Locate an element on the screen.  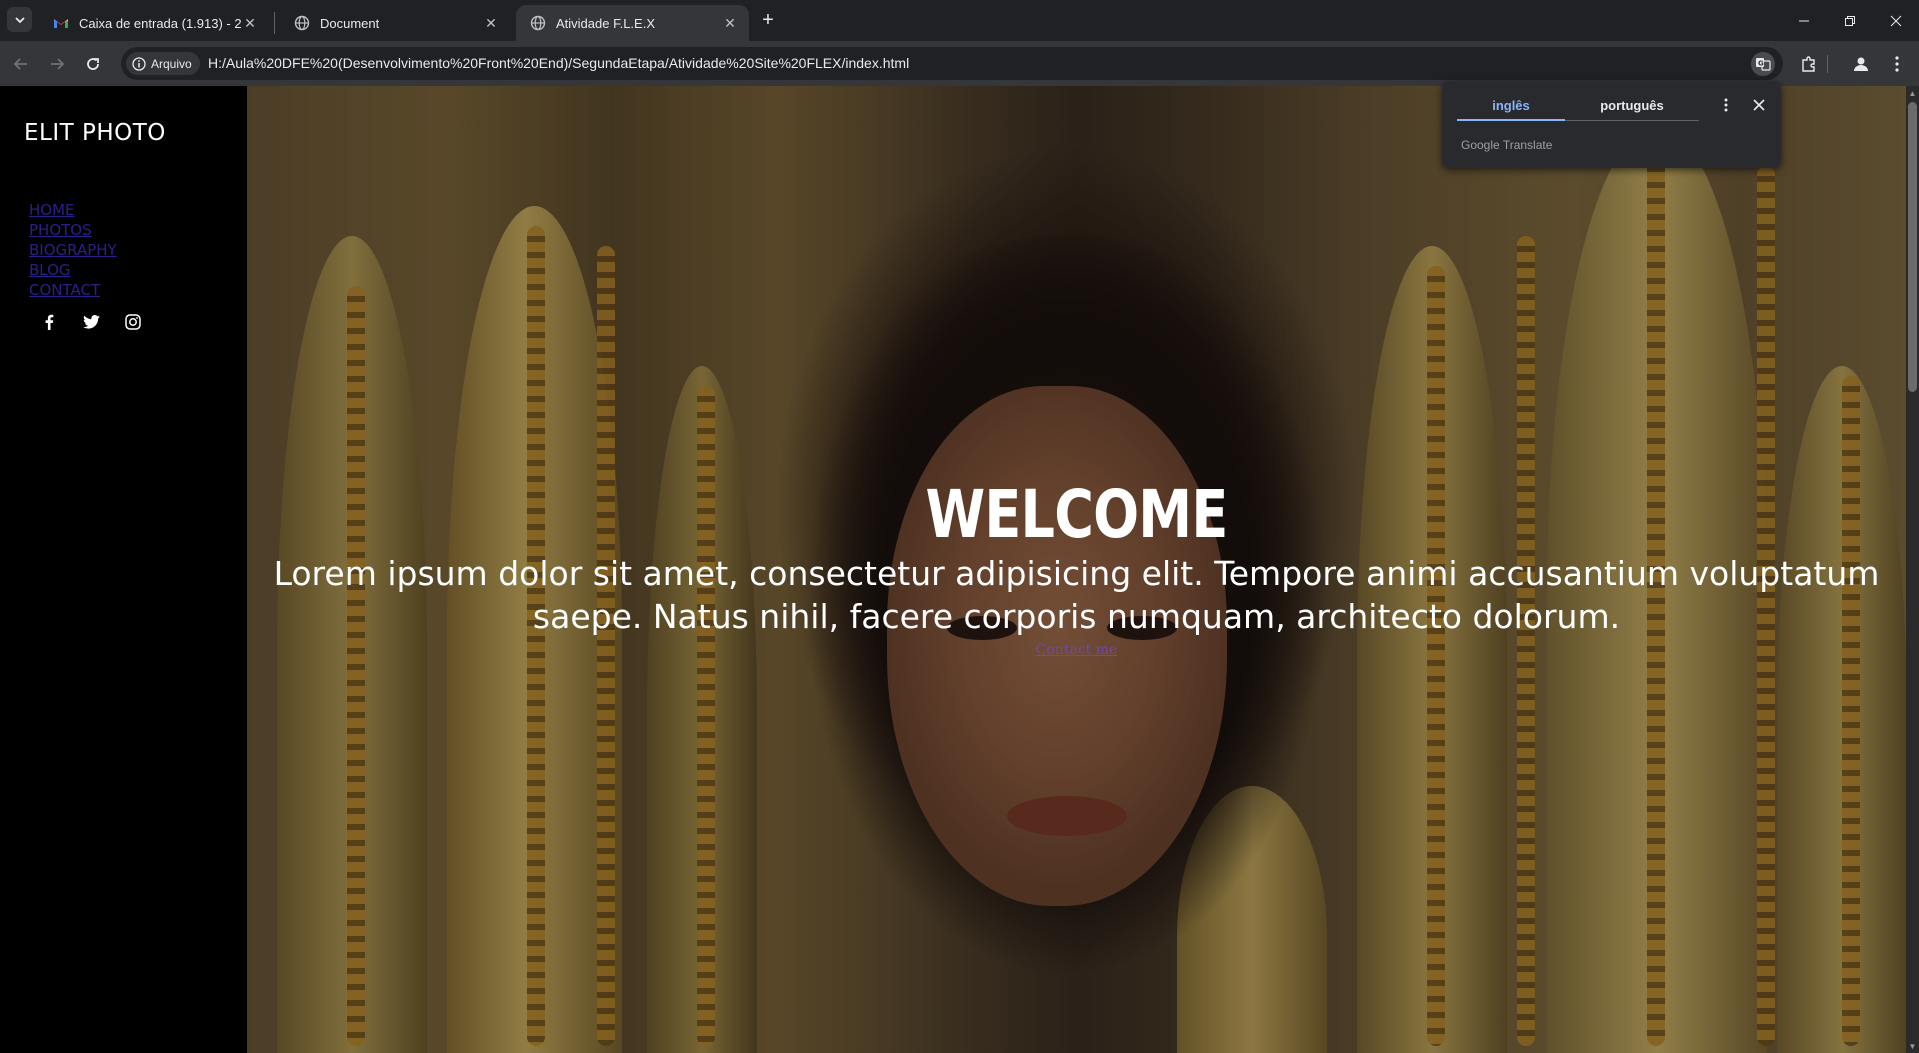
translate-options-button is located at coordinates (1726, 105).